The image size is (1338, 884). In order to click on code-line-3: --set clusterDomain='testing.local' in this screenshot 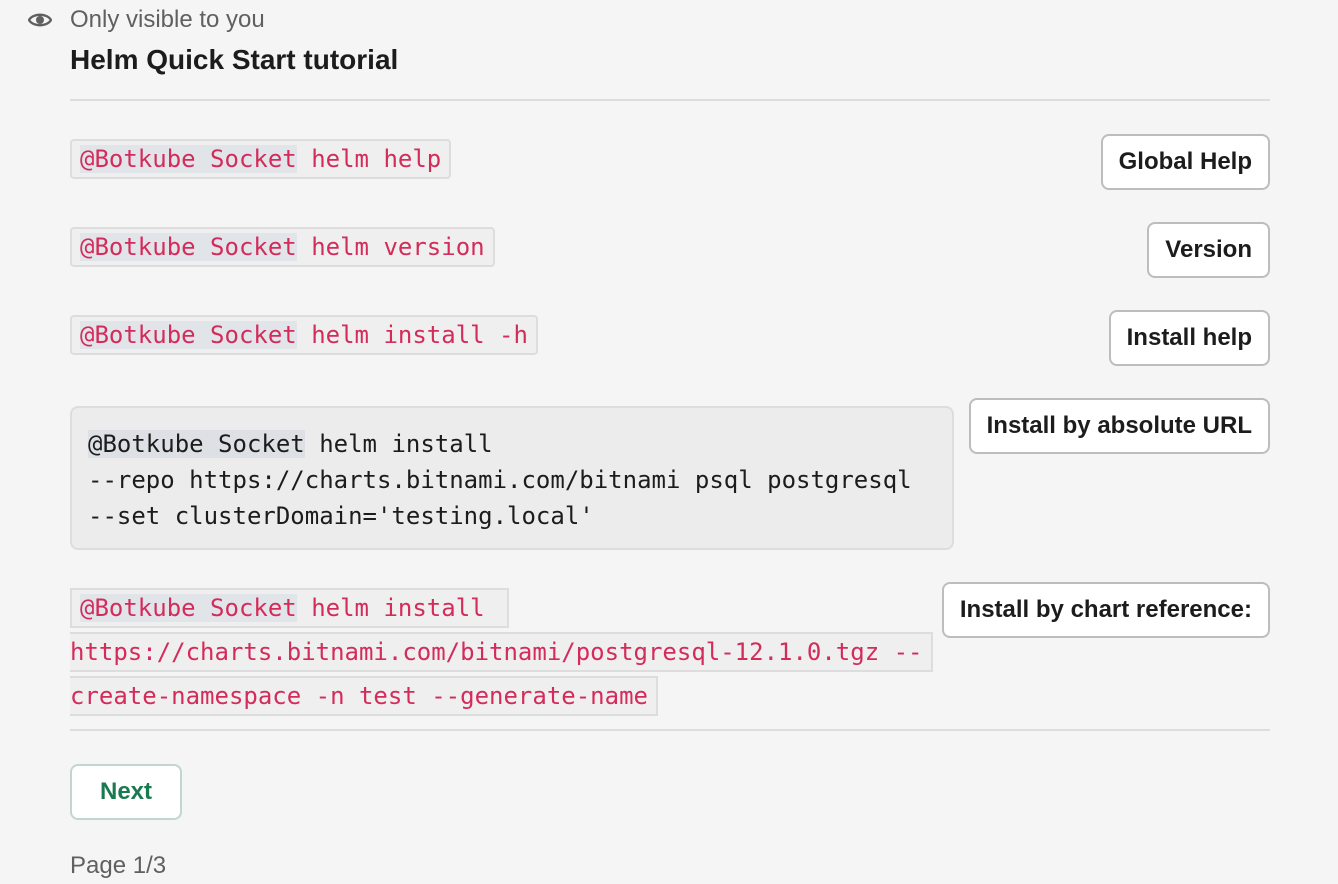, I will do `click(341, 516)`.